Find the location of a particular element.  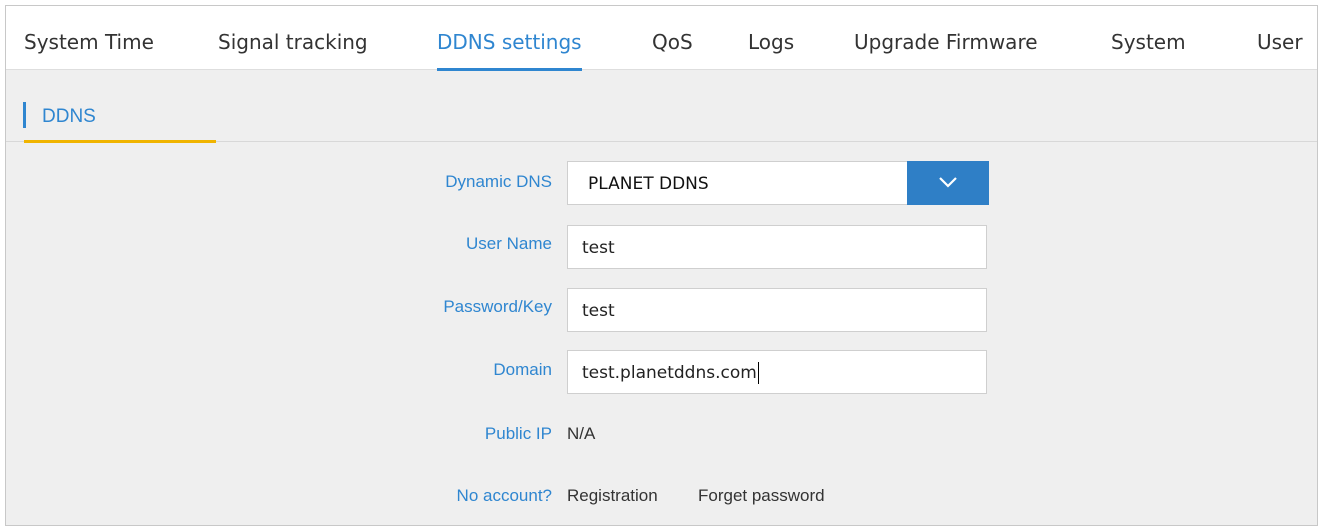

tab-signal-tracking: Signal tracking is located at coordinates (293, 38).